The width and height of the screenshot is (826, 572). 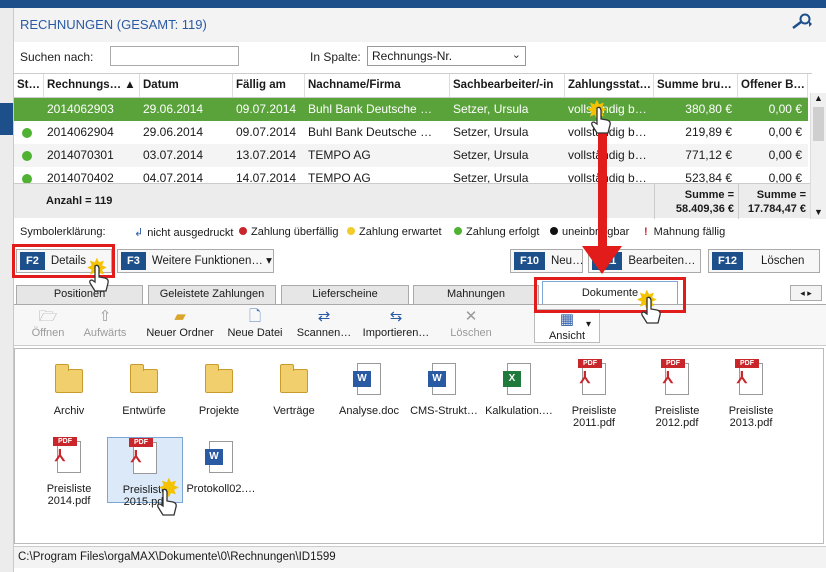 What do you see at coordinates (80, 155) in the screenshot?
I see `cell-number: 2014070301` at bounding box center [80, 155].